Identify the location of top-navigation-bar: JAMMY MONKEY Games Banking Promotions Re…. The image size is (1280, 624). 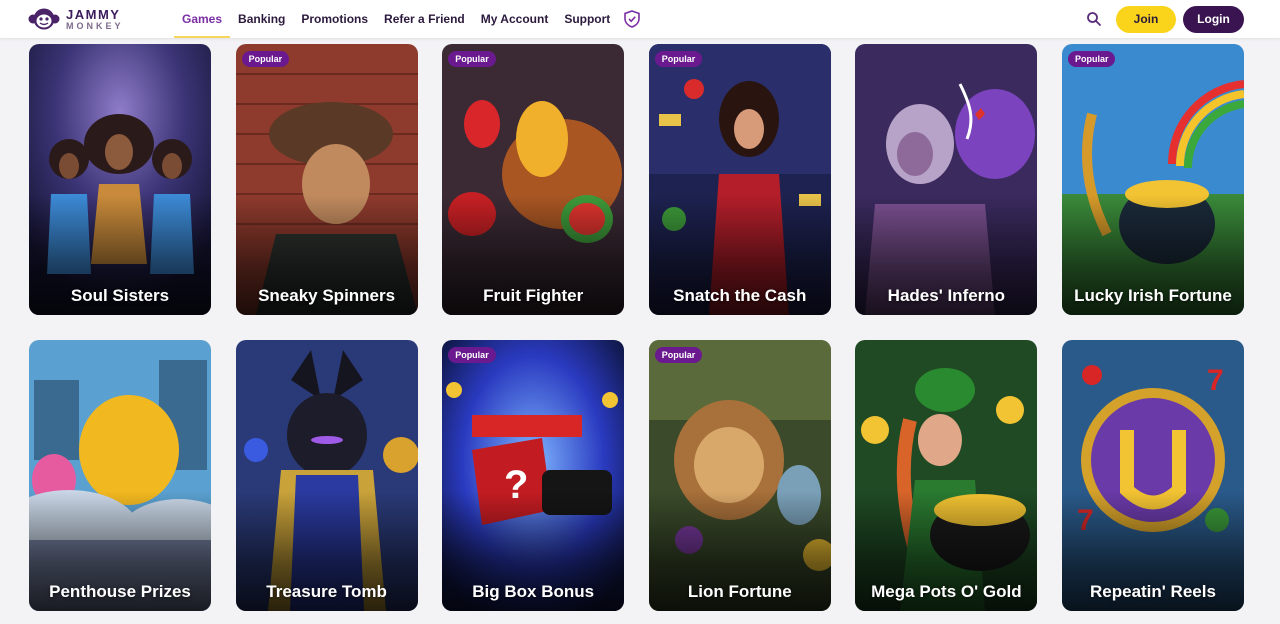
(640, 19).